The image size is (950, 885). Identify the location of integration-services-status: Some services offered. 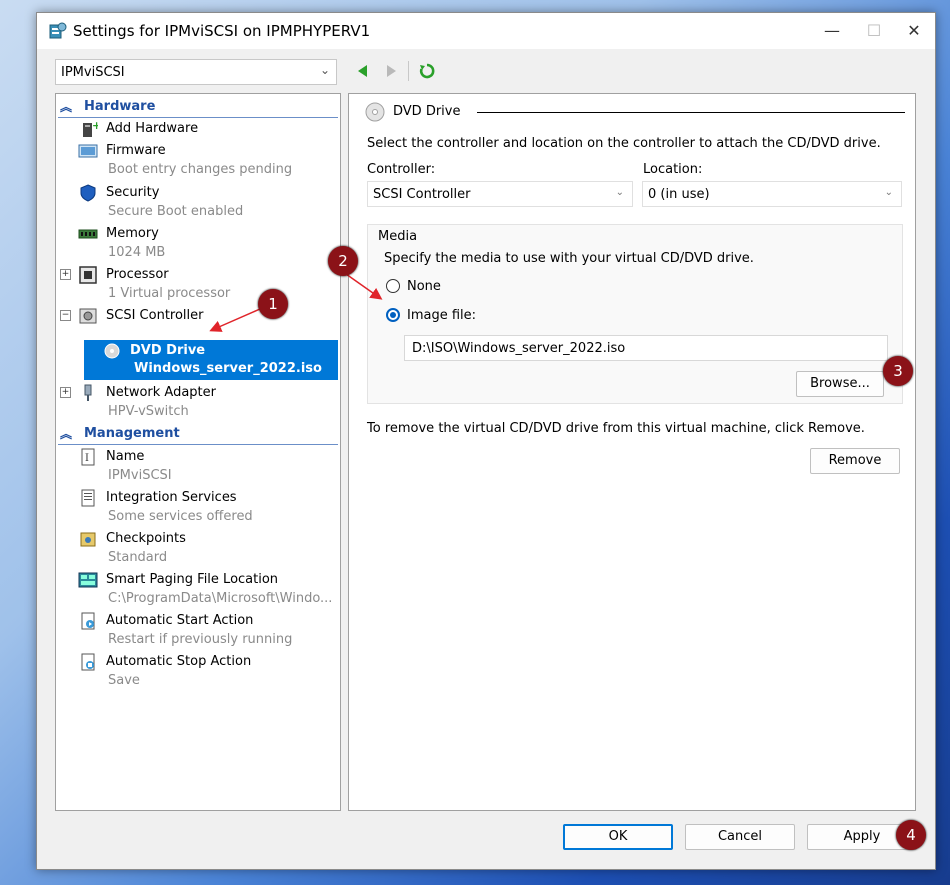
(180, 516).